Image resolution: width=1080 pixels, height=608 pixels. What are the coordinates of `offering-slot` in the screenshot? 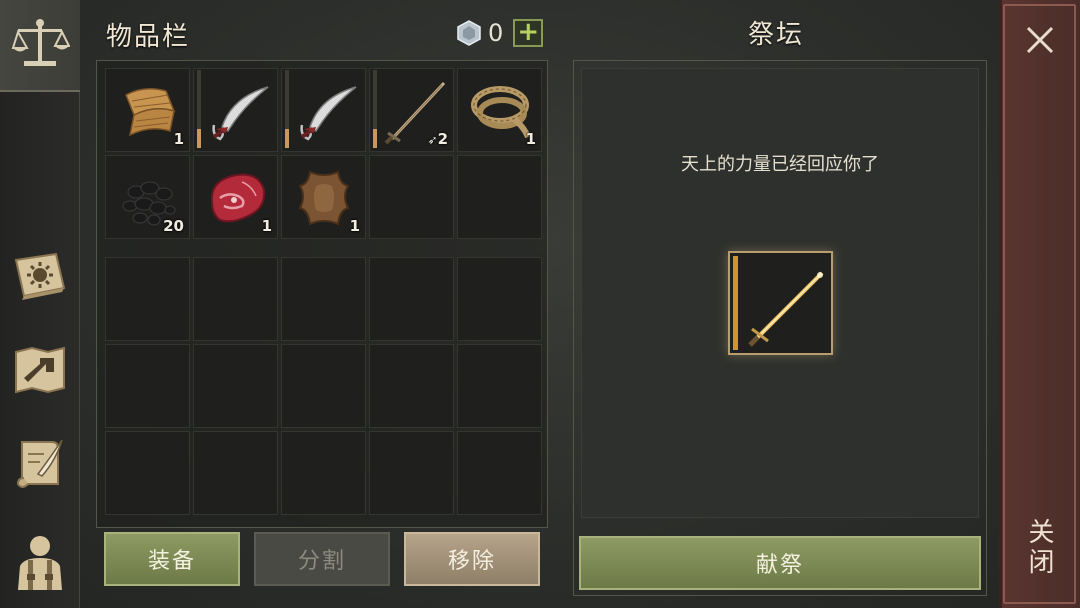 It's located at (780, 303).